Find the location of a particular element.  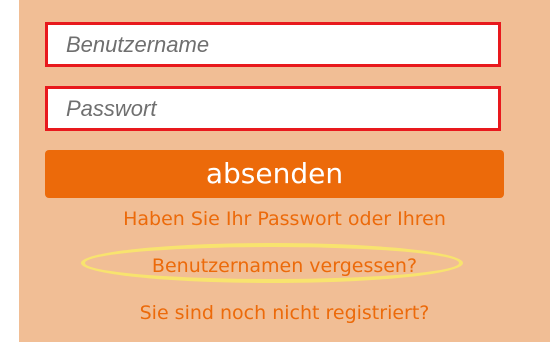

username-input is located at coordinates (273, 44).